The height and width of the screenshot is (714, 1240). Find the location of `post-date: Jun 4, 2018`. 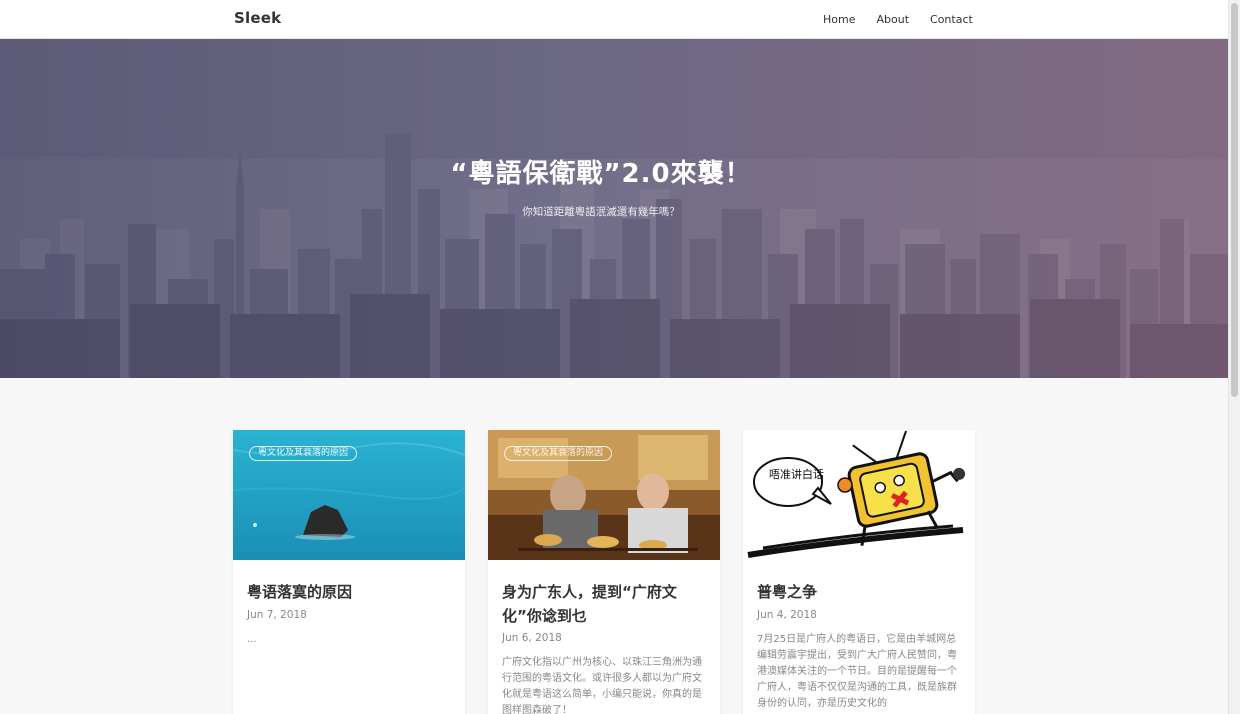

post-date: Jun 4, 2018 is located at coordinates (787, 615).